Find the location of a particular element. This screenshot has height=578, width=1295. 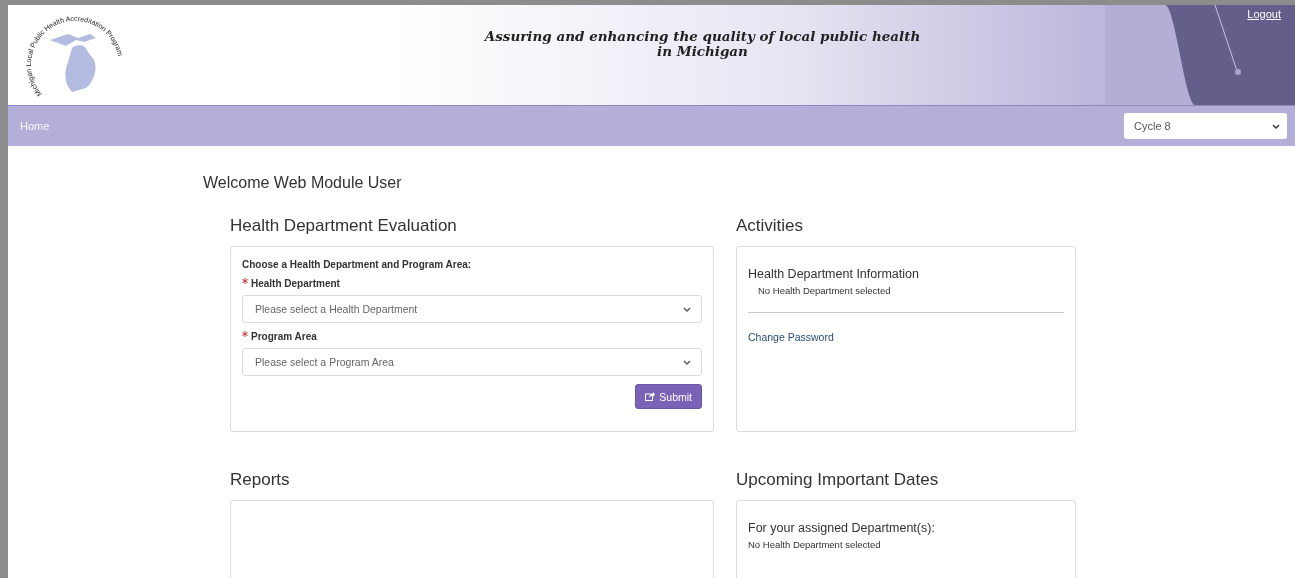

logout-link: Logout is located at coordinates (1264, 14).